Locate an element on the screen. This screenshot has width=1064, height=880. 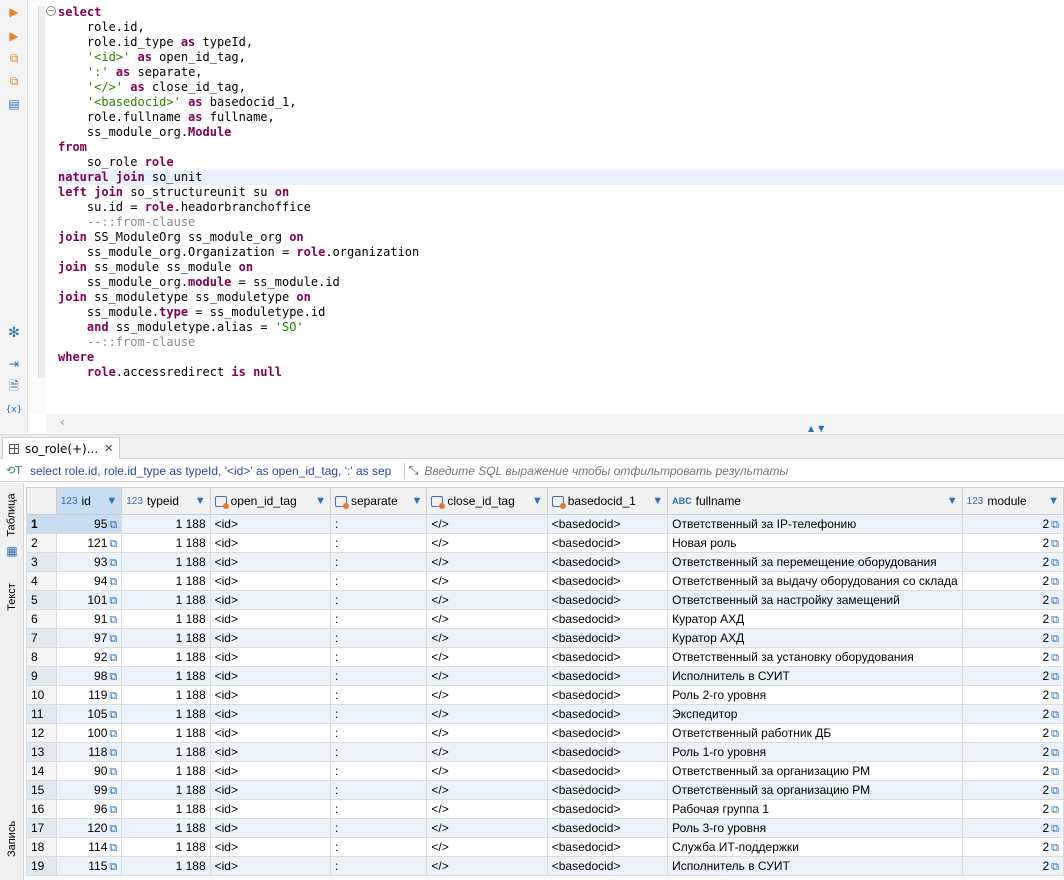
code-line: role.fullname as fullname, is located at coordinates (561, 117).